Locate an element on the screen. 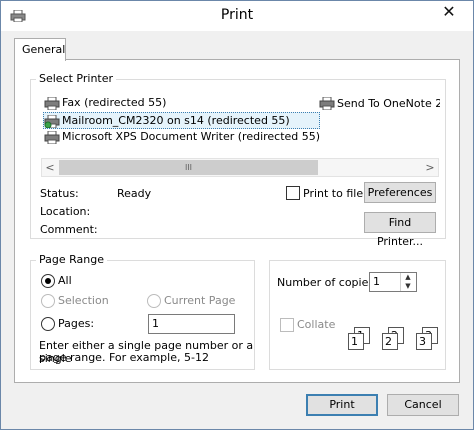  page-range-legend: Page Range is located at coordinates (71, 259).